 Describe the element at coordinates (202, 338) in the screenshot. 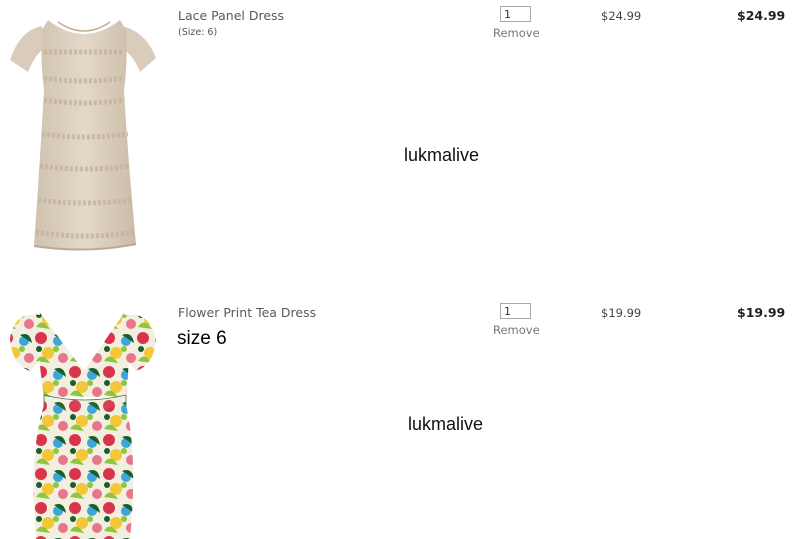

I see `size-note: size 6` at that location.